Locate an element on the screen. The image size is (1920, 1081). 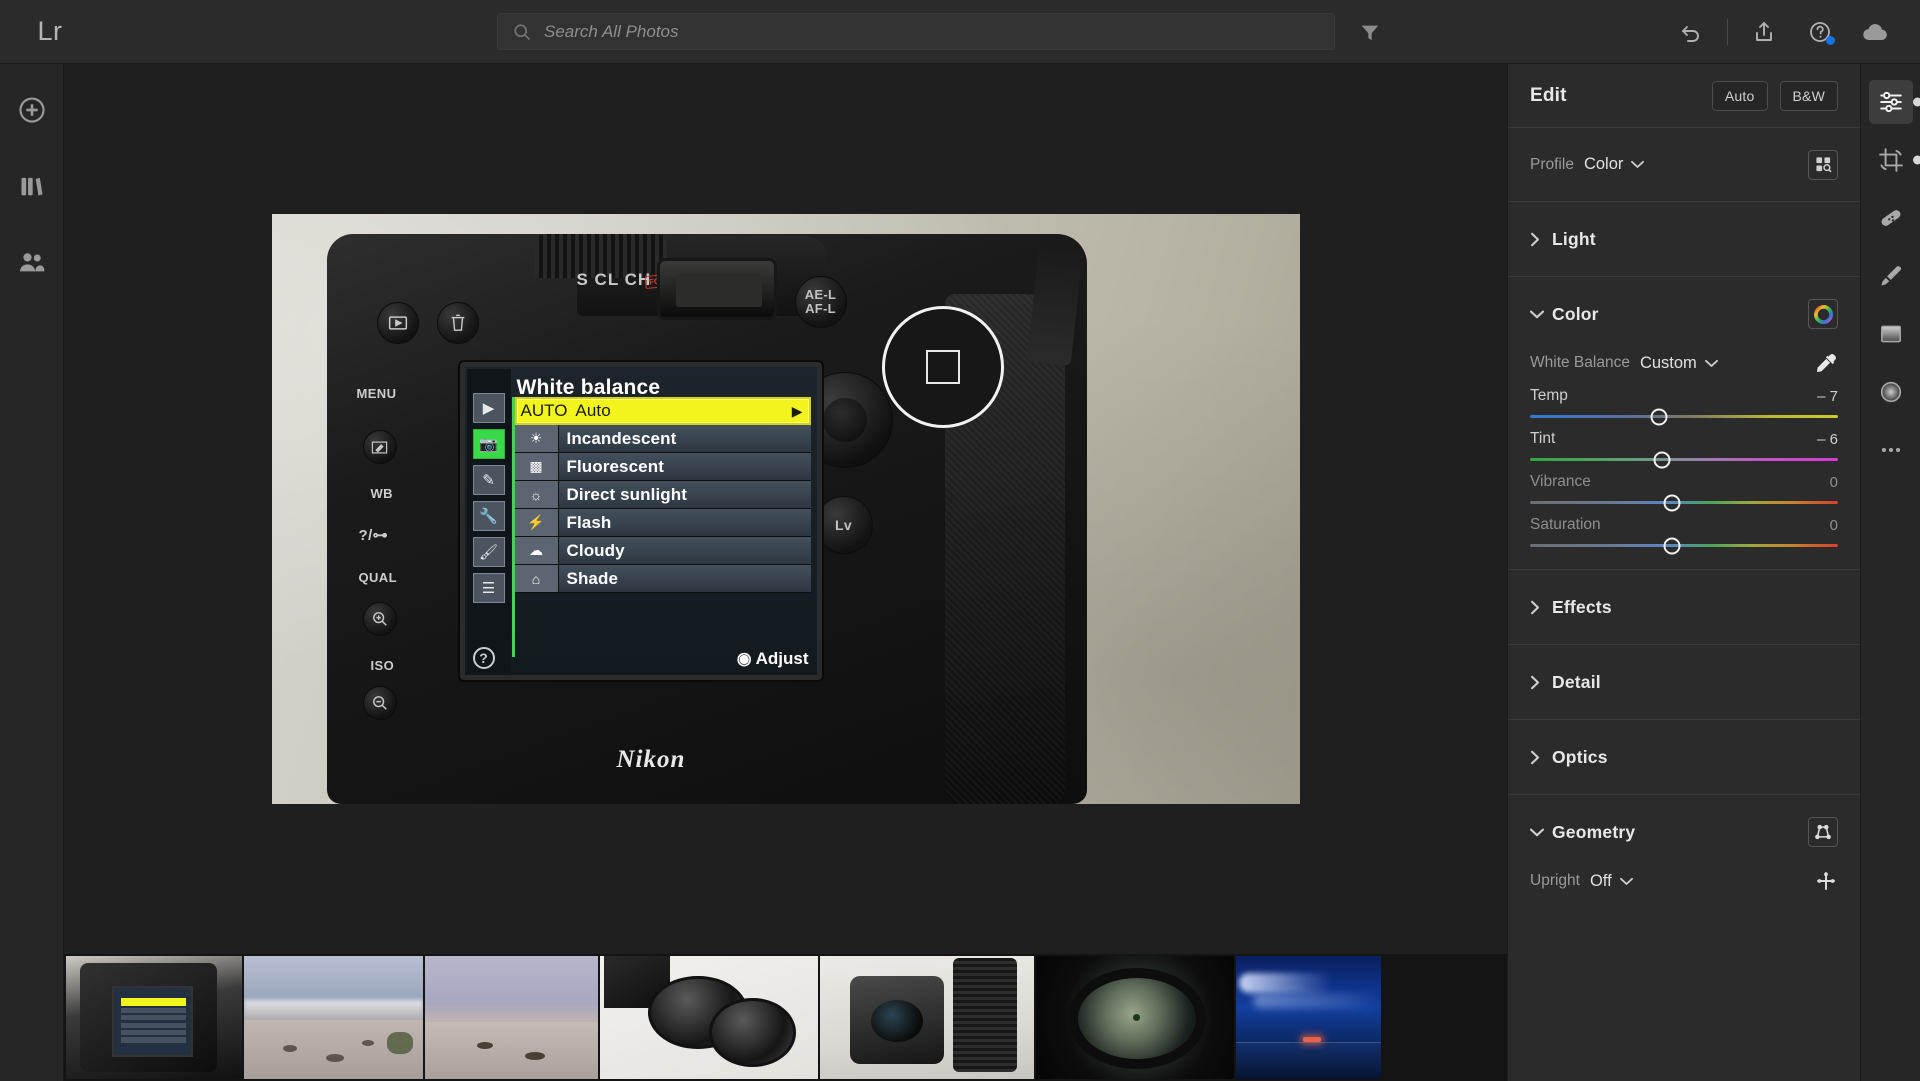
search-bar is located at coordinates (916, 31).